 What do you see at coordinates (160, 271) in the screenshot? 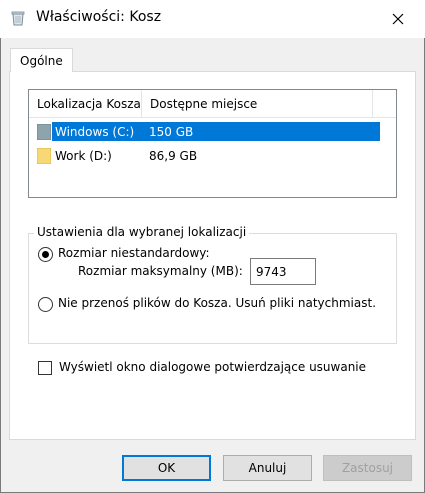
I see `max-size-label: Rozmiar maksymalny (MB):` at bounding box center [160, 271].